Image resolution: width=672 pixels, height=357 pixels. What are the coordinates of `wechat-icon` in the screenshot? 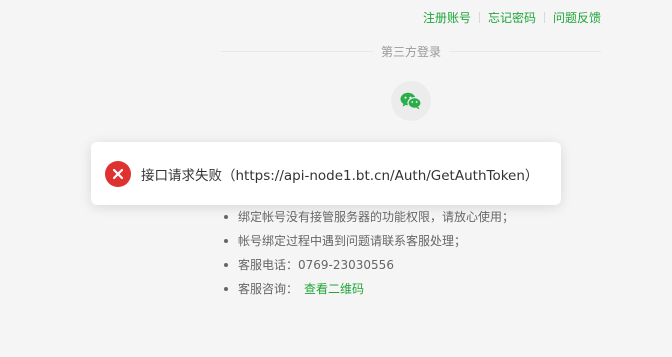 It's located at (411, 101).